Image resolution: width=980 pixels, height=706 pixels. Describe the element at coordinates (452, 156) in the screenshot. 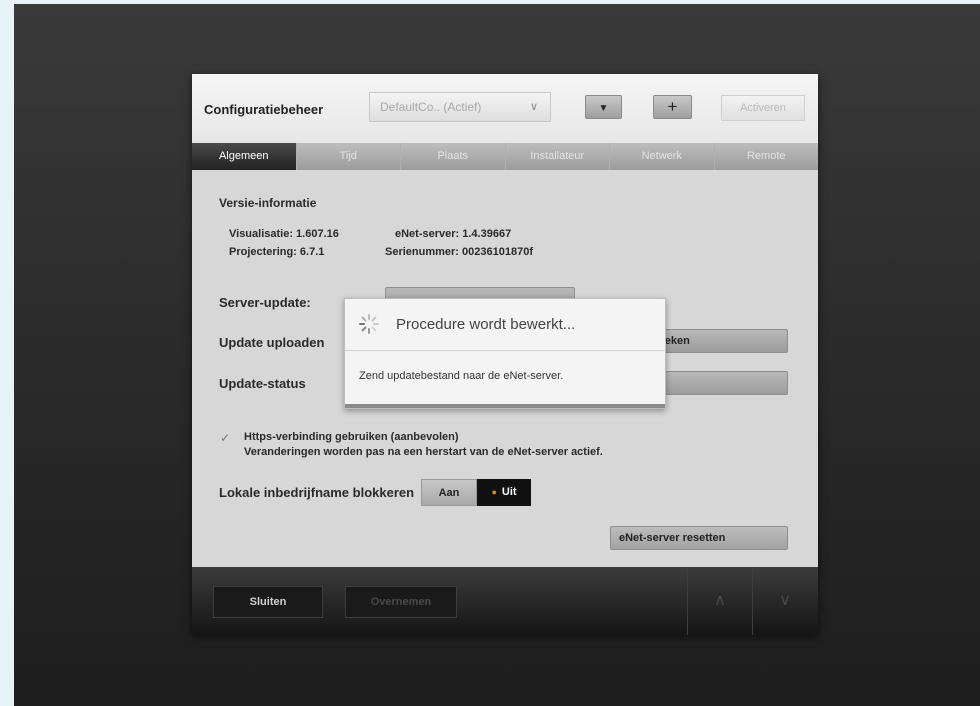

I see `tab-plaats: Plaats` at that location.